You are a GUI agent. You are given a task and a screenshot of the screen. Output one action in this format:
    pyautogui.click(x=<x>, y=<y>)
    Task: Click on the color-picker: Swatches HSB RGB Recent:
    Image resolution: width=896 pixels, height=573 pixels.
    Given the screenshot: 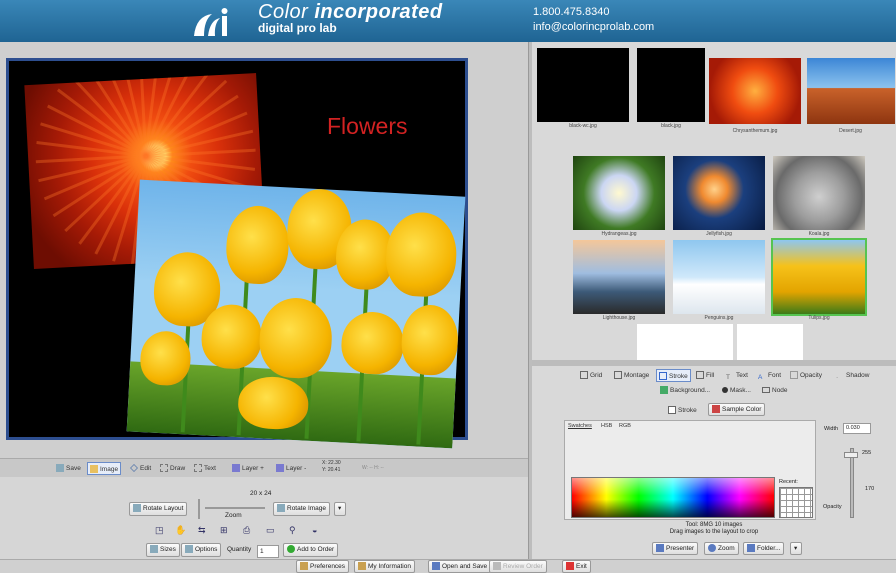 What is the action you would take?
    pyautogui.click(x=690, y=470)
    